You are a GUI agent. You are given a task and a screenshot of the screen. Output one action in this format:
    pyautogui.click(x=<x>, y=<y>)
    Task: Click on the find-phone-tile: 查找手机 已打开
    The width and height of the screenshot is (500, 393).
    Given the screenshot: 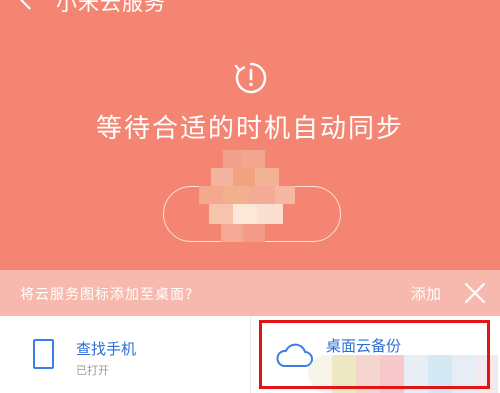 What is the action you would take?
    pyautogui.click(x=125, y=354)
    